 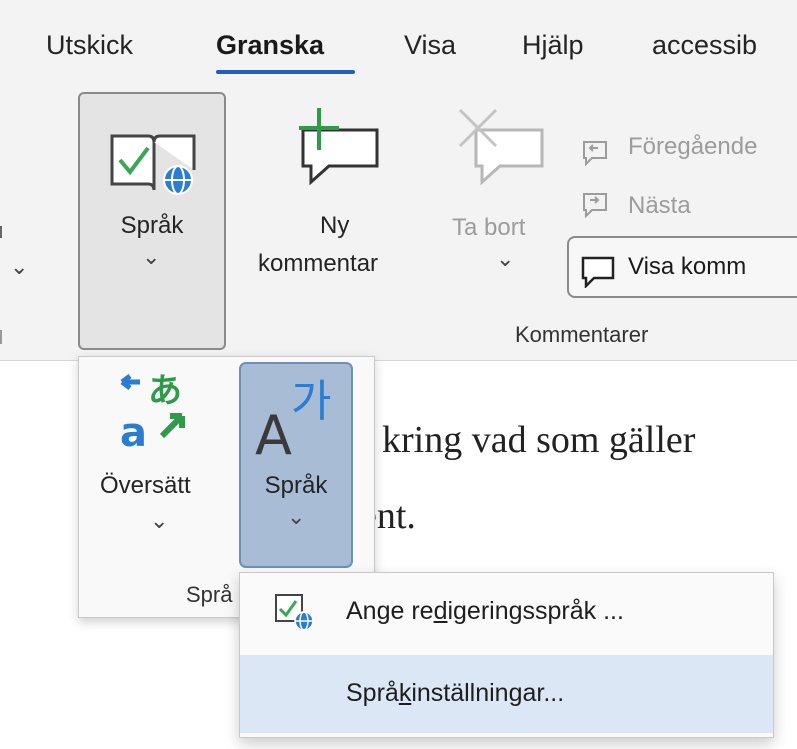 I want to click on sprak-button-label: Språk, so click(x=152, y=225).